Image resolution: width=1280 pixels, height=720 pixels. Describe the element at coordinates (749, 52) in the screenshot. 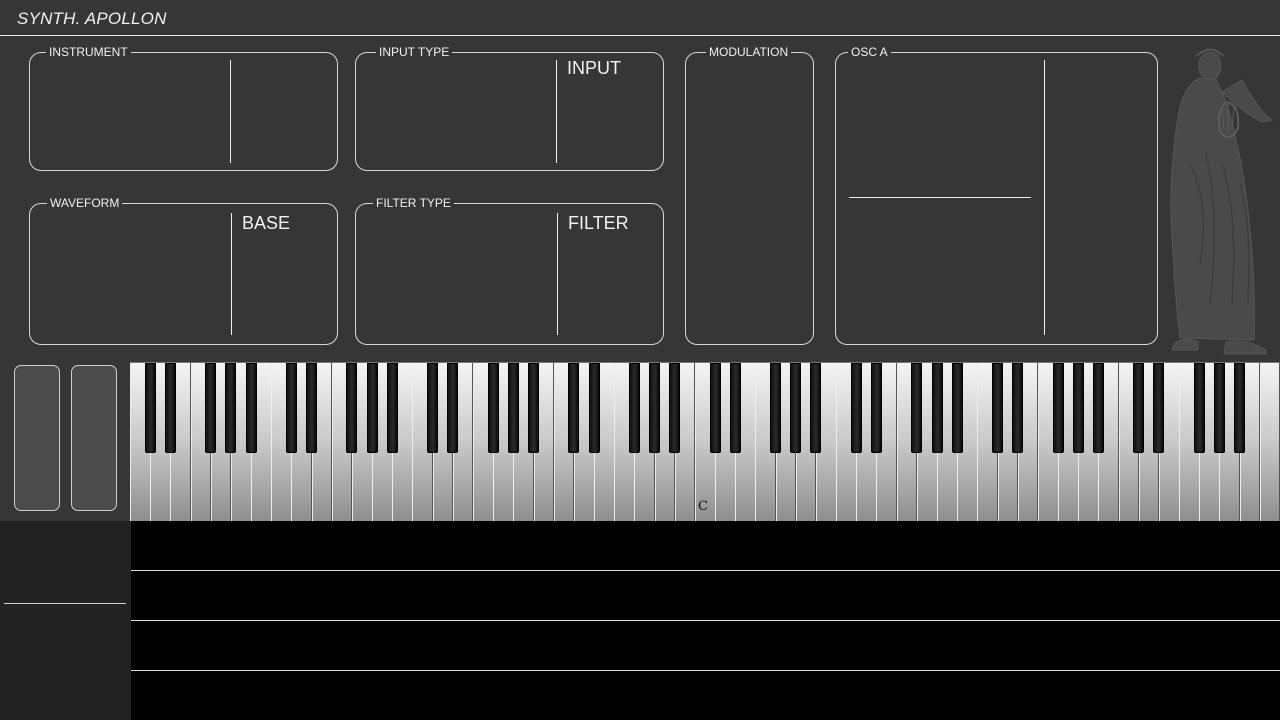

I see `modulation-legend: MODULATION` at that location.